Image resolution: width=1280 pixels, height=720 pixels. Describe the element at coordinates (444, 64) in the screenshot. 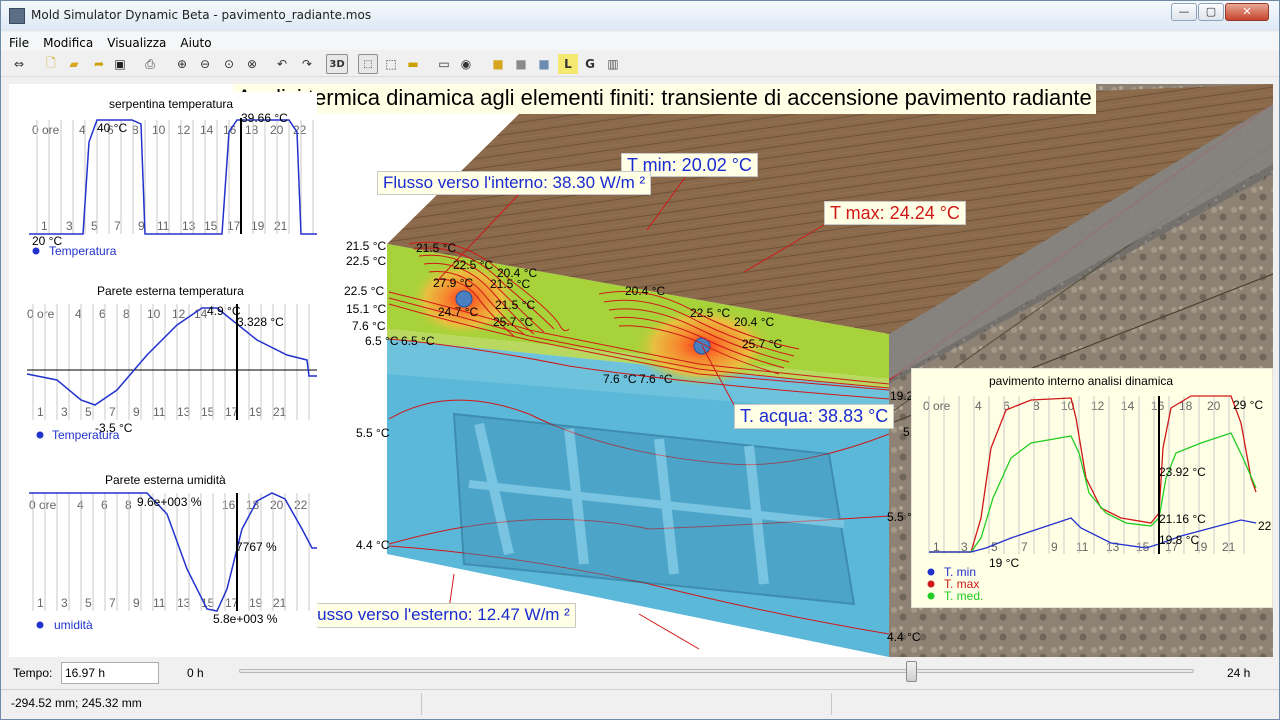

I see `comment-icon: ▭` at that location.